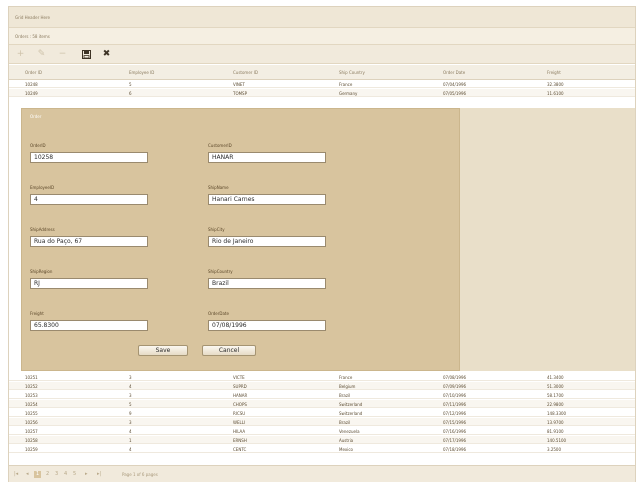  What do you see at coordinates (557, 413) in the screenshot?
I see `cell-freight: 148.3300` at bounding box center [557, 413].